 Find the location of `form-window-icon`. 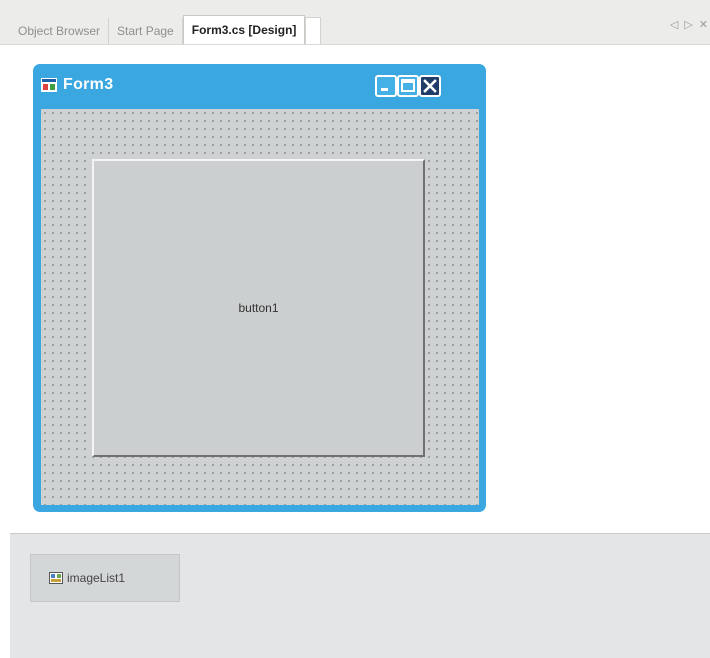

form-window-icon is located at coordinates (49, 85).